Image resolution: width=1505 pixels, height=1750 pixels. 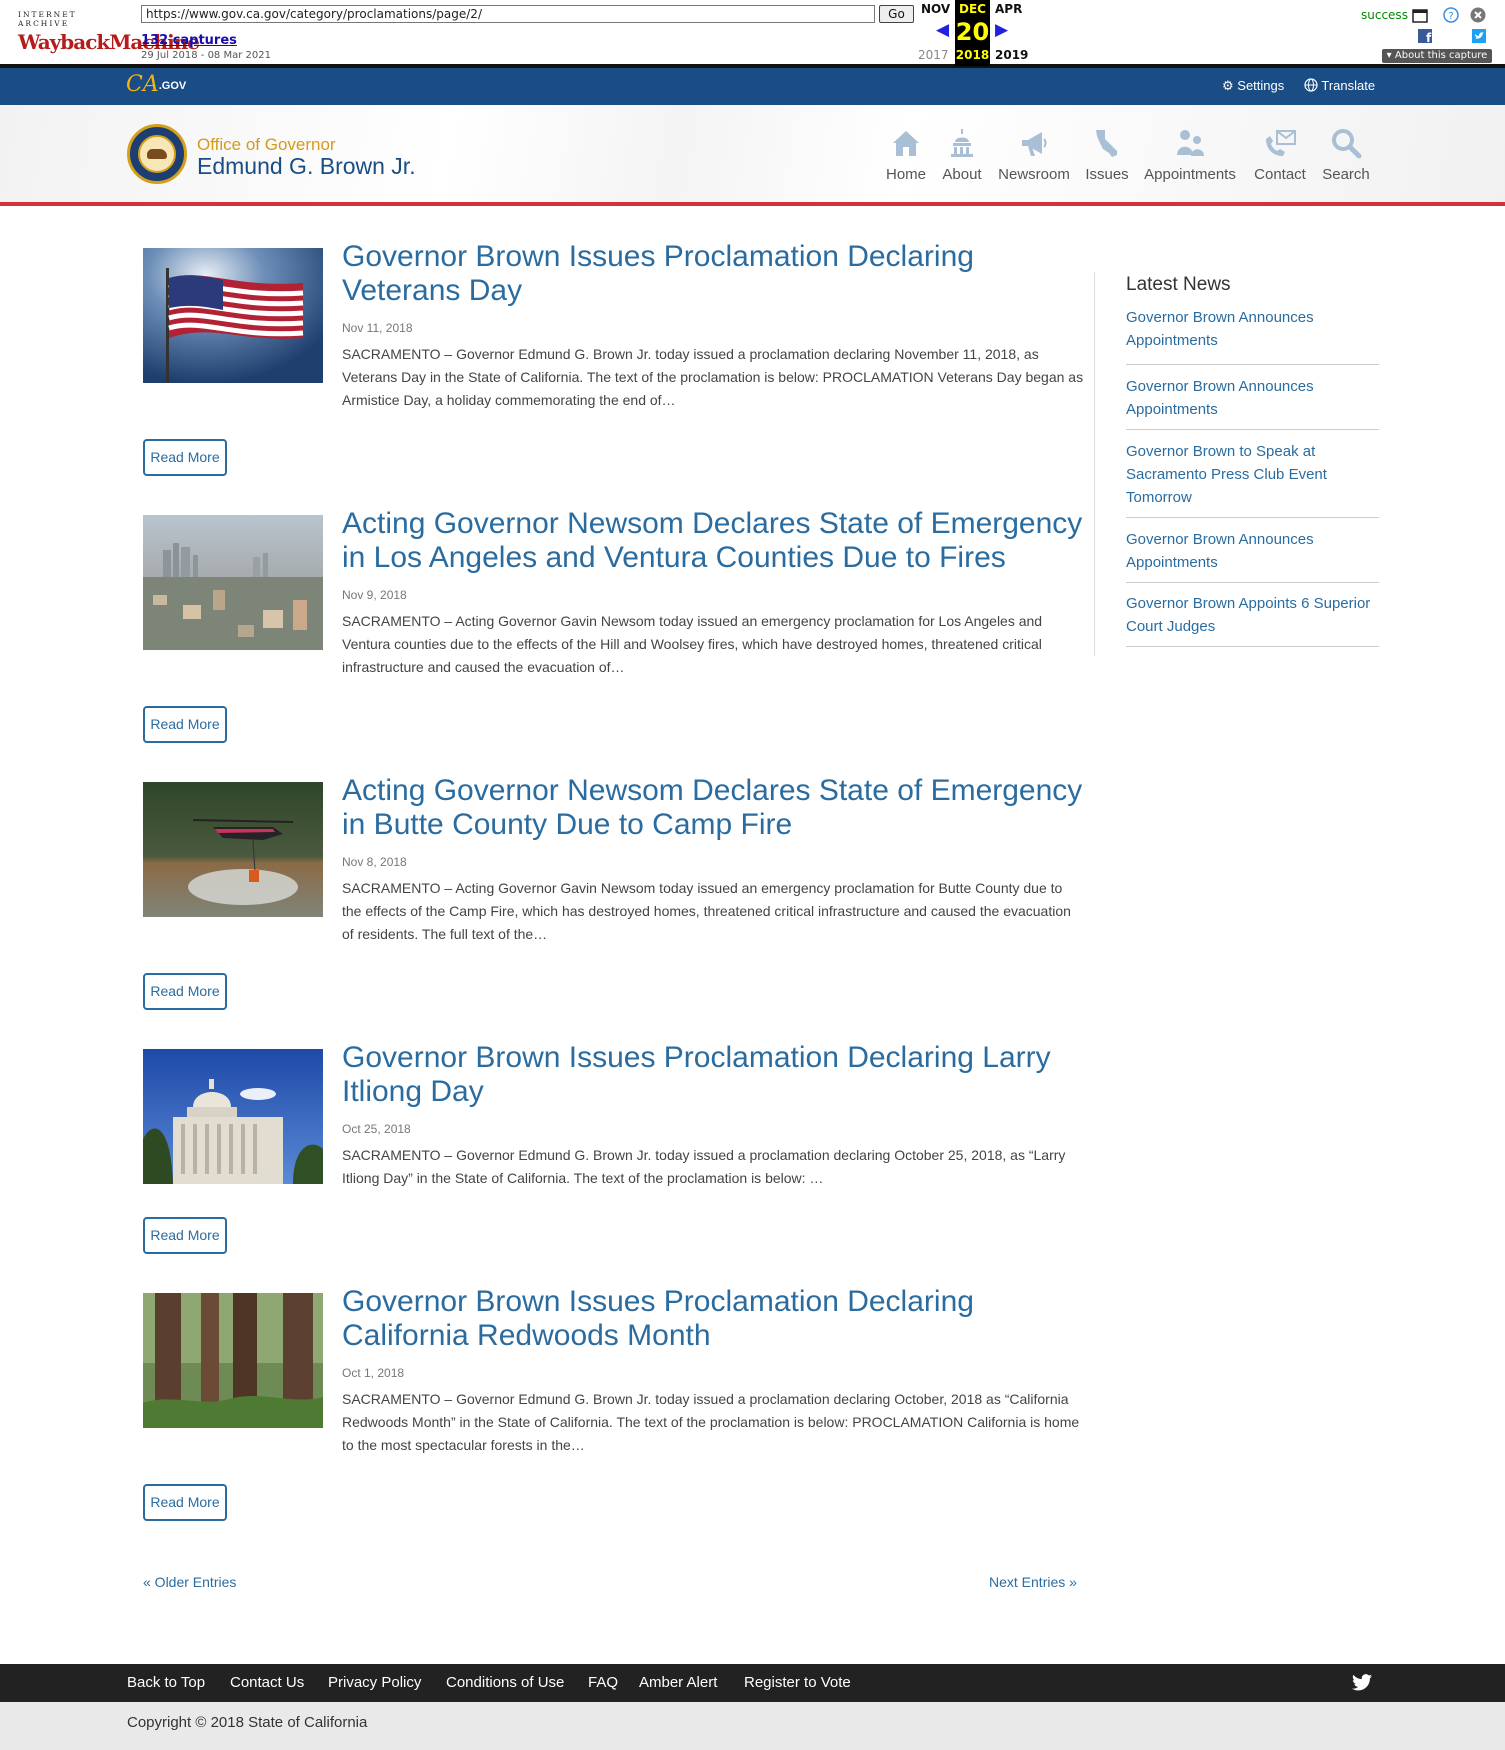 I want to click on nav-appointments-label: Appointments, so click(x=1190, y=174).